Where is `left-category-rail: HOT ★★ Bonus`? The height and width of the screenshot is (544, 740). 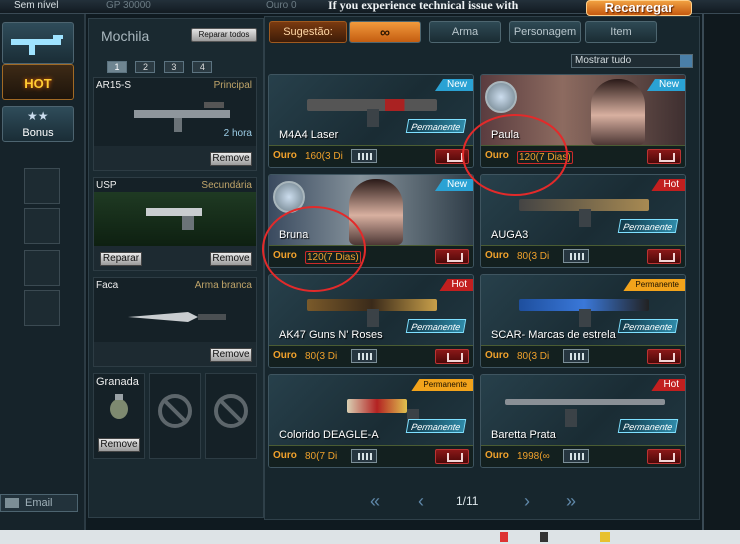
left-category-rail: HOT ★★ Bonus is located at coordinates (43, 279).